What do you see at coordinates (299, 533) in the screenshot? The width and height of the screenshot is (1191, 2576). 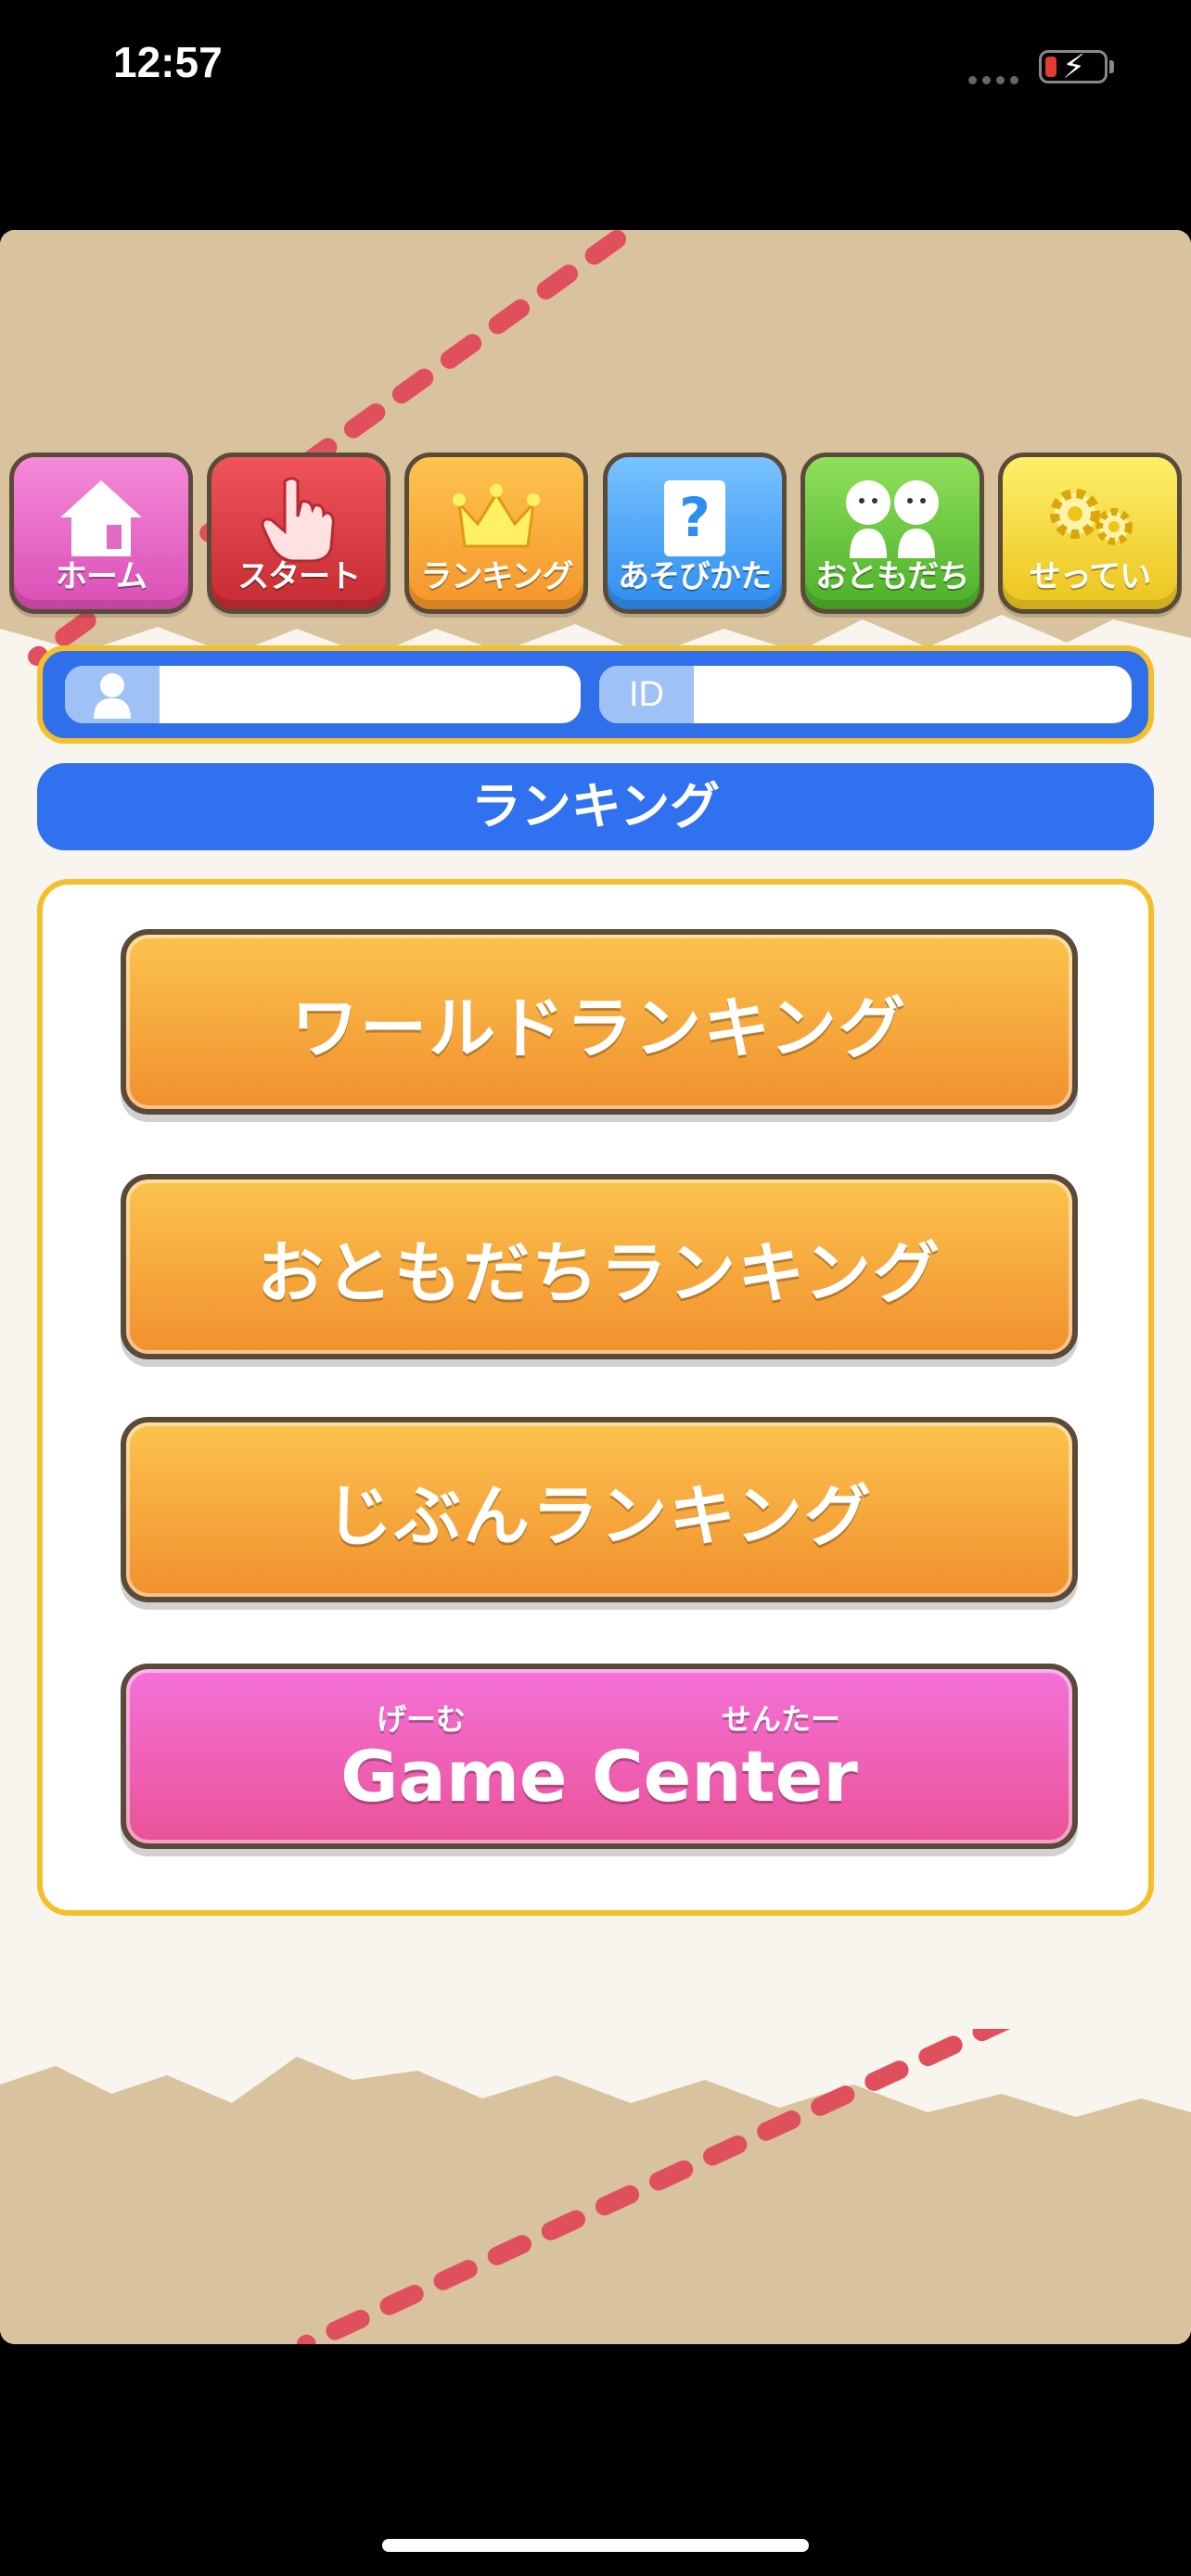 I see `nav-start-button: スタート` at bounding box center [299, 533].